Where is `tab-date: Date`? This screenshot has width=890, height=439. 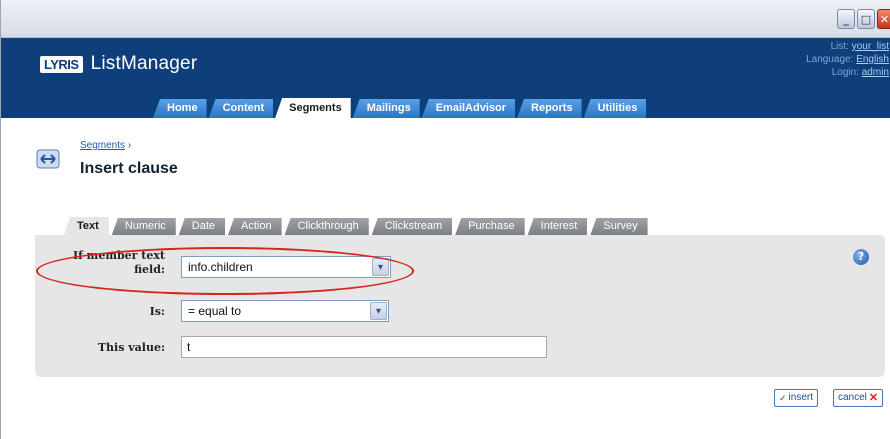 tab-date: Date is located at coordinates (202, 226).